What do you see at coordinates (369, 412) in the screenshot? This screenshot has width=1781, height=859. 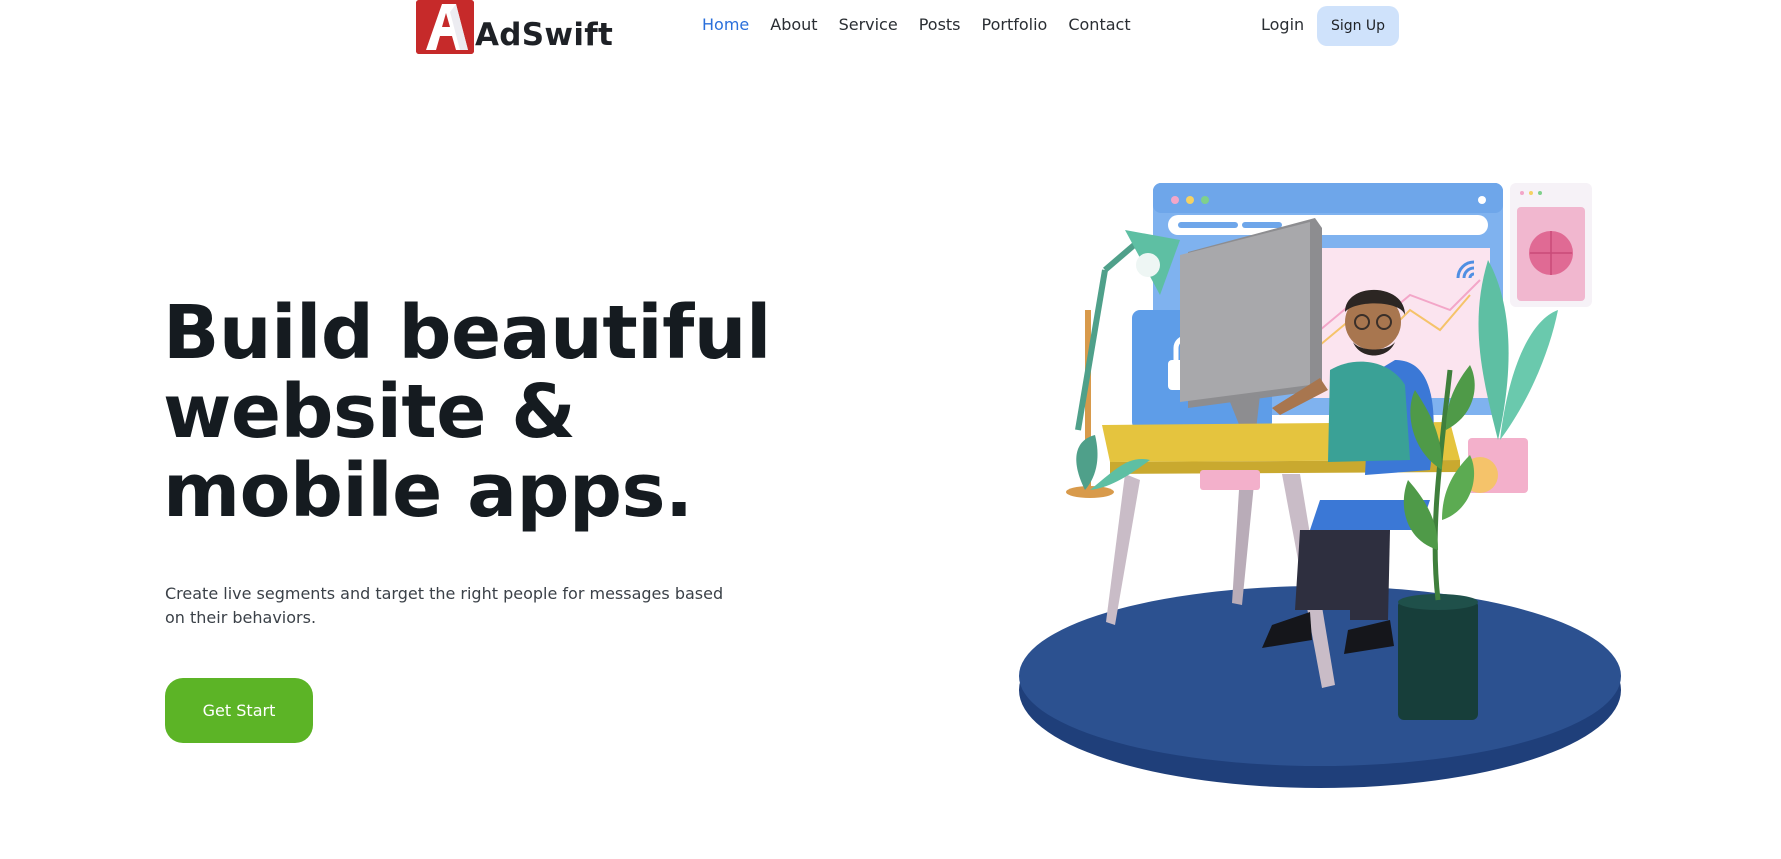 I see `hero-title-line: website &` at bounding box center [369, 412].